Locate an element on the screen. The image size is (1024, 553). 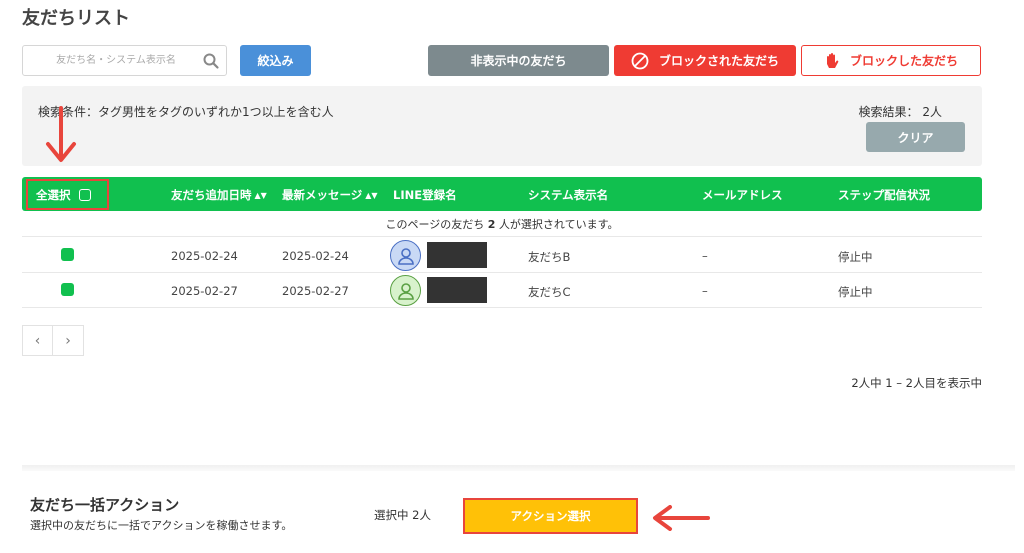
bulk-action-description: 選択中の友だちに一括でアクションを稼働させます。 is located at coordinates (161, 525).